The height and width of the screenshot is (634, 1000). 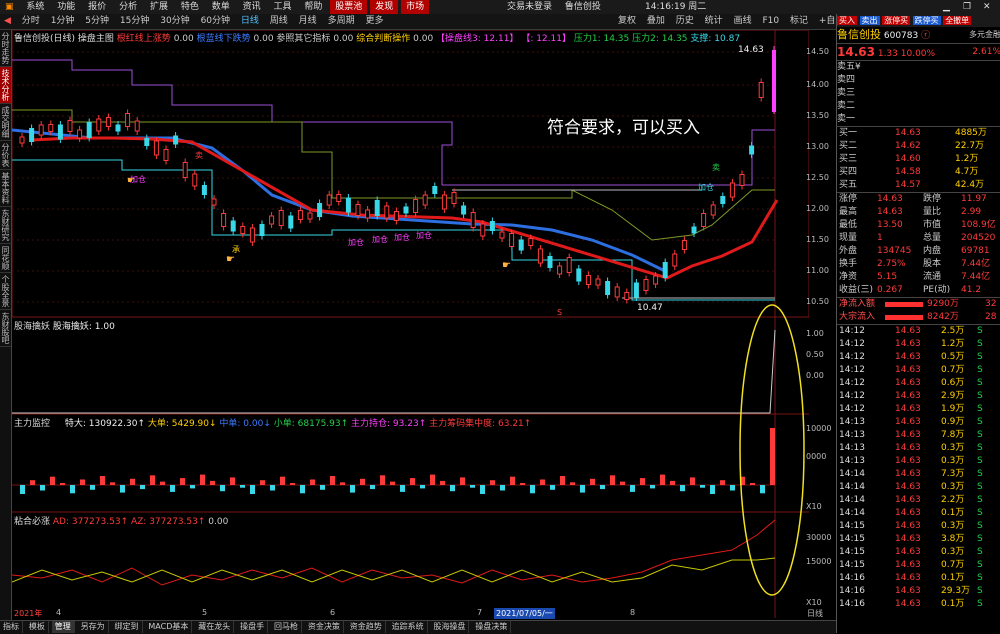 What do you see at coordinates (408, 627) in the screenshot?
I see `bottom-tab-tracking: 追踪系统` at bounding box center [408, 627].